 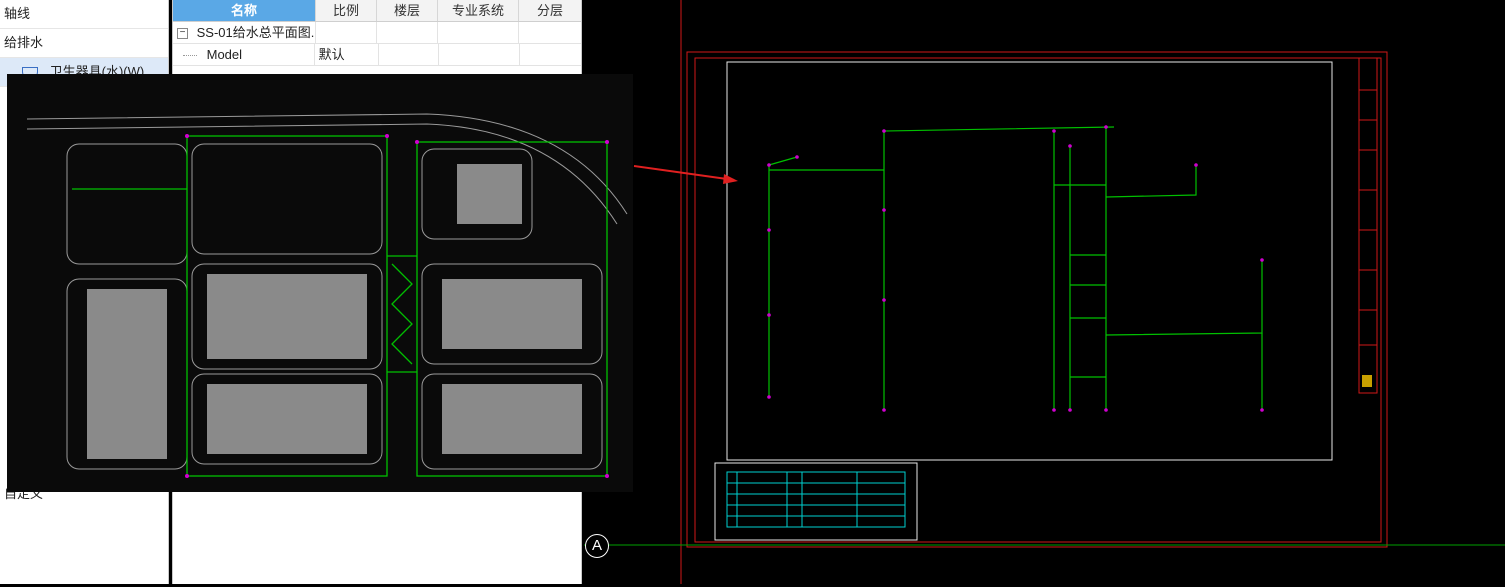 What do you see at coordinates (84, 14) in the screenshot?
I see `nav-item-axis: 轴线` at bounding box center [84, 14].